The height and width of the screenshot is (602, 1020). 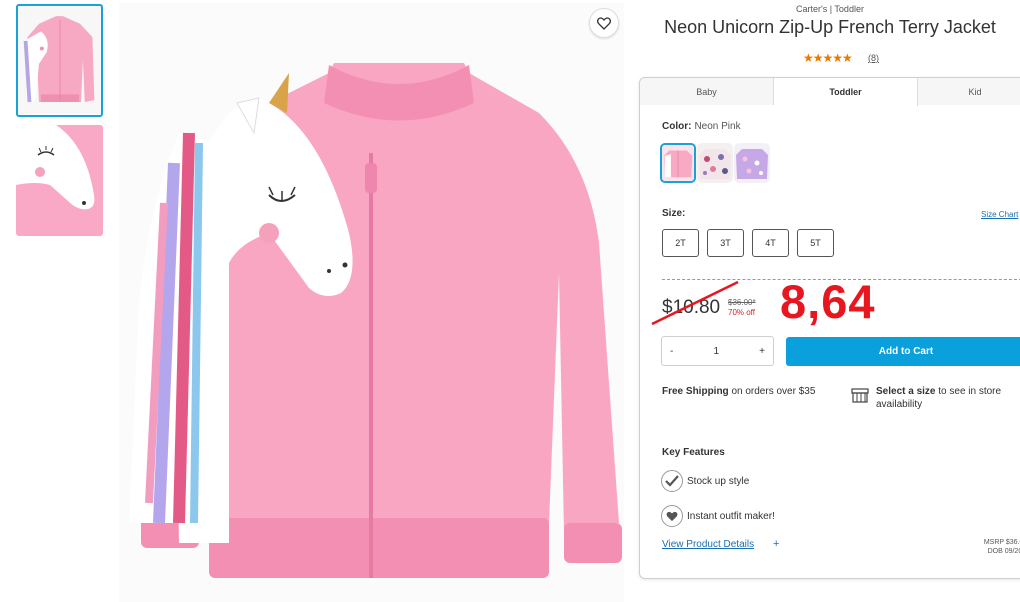 What do you see at coordinates (776, 544) in the screenshot?
I see `expand-details-icon: +` at bounding box center [776, 544].